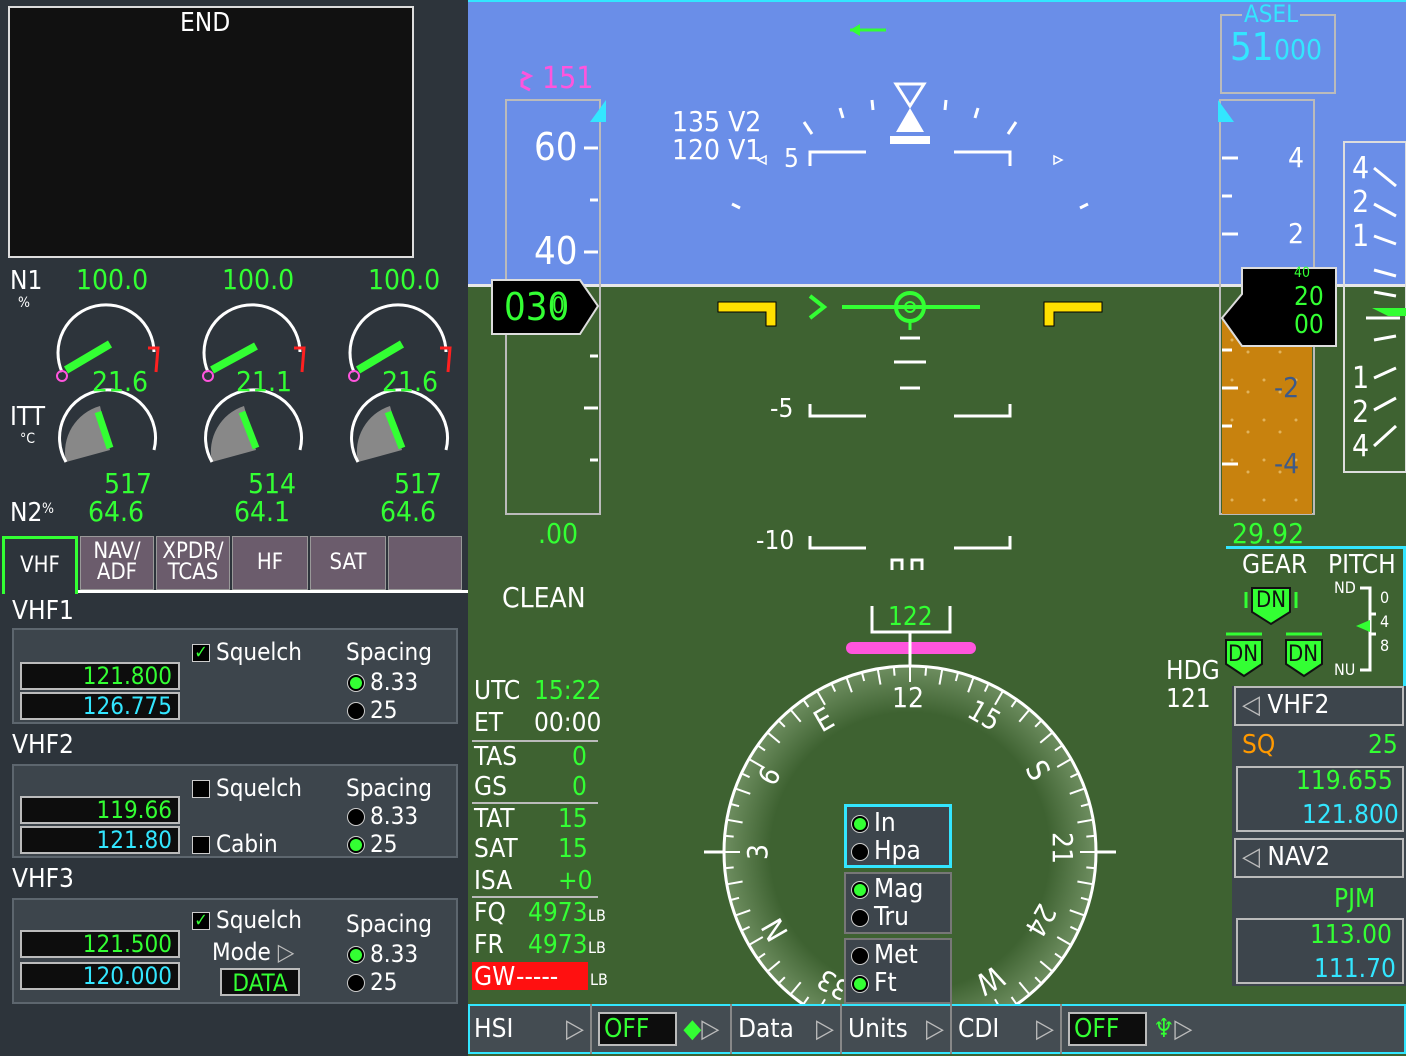 Image resolution: width=1406 pixels, height=1056 pixels. What do you see at coordinates (235, 844) in the screenshot?
I see `vhf2-cabin: Cabin` at bounding box center [235, 844].